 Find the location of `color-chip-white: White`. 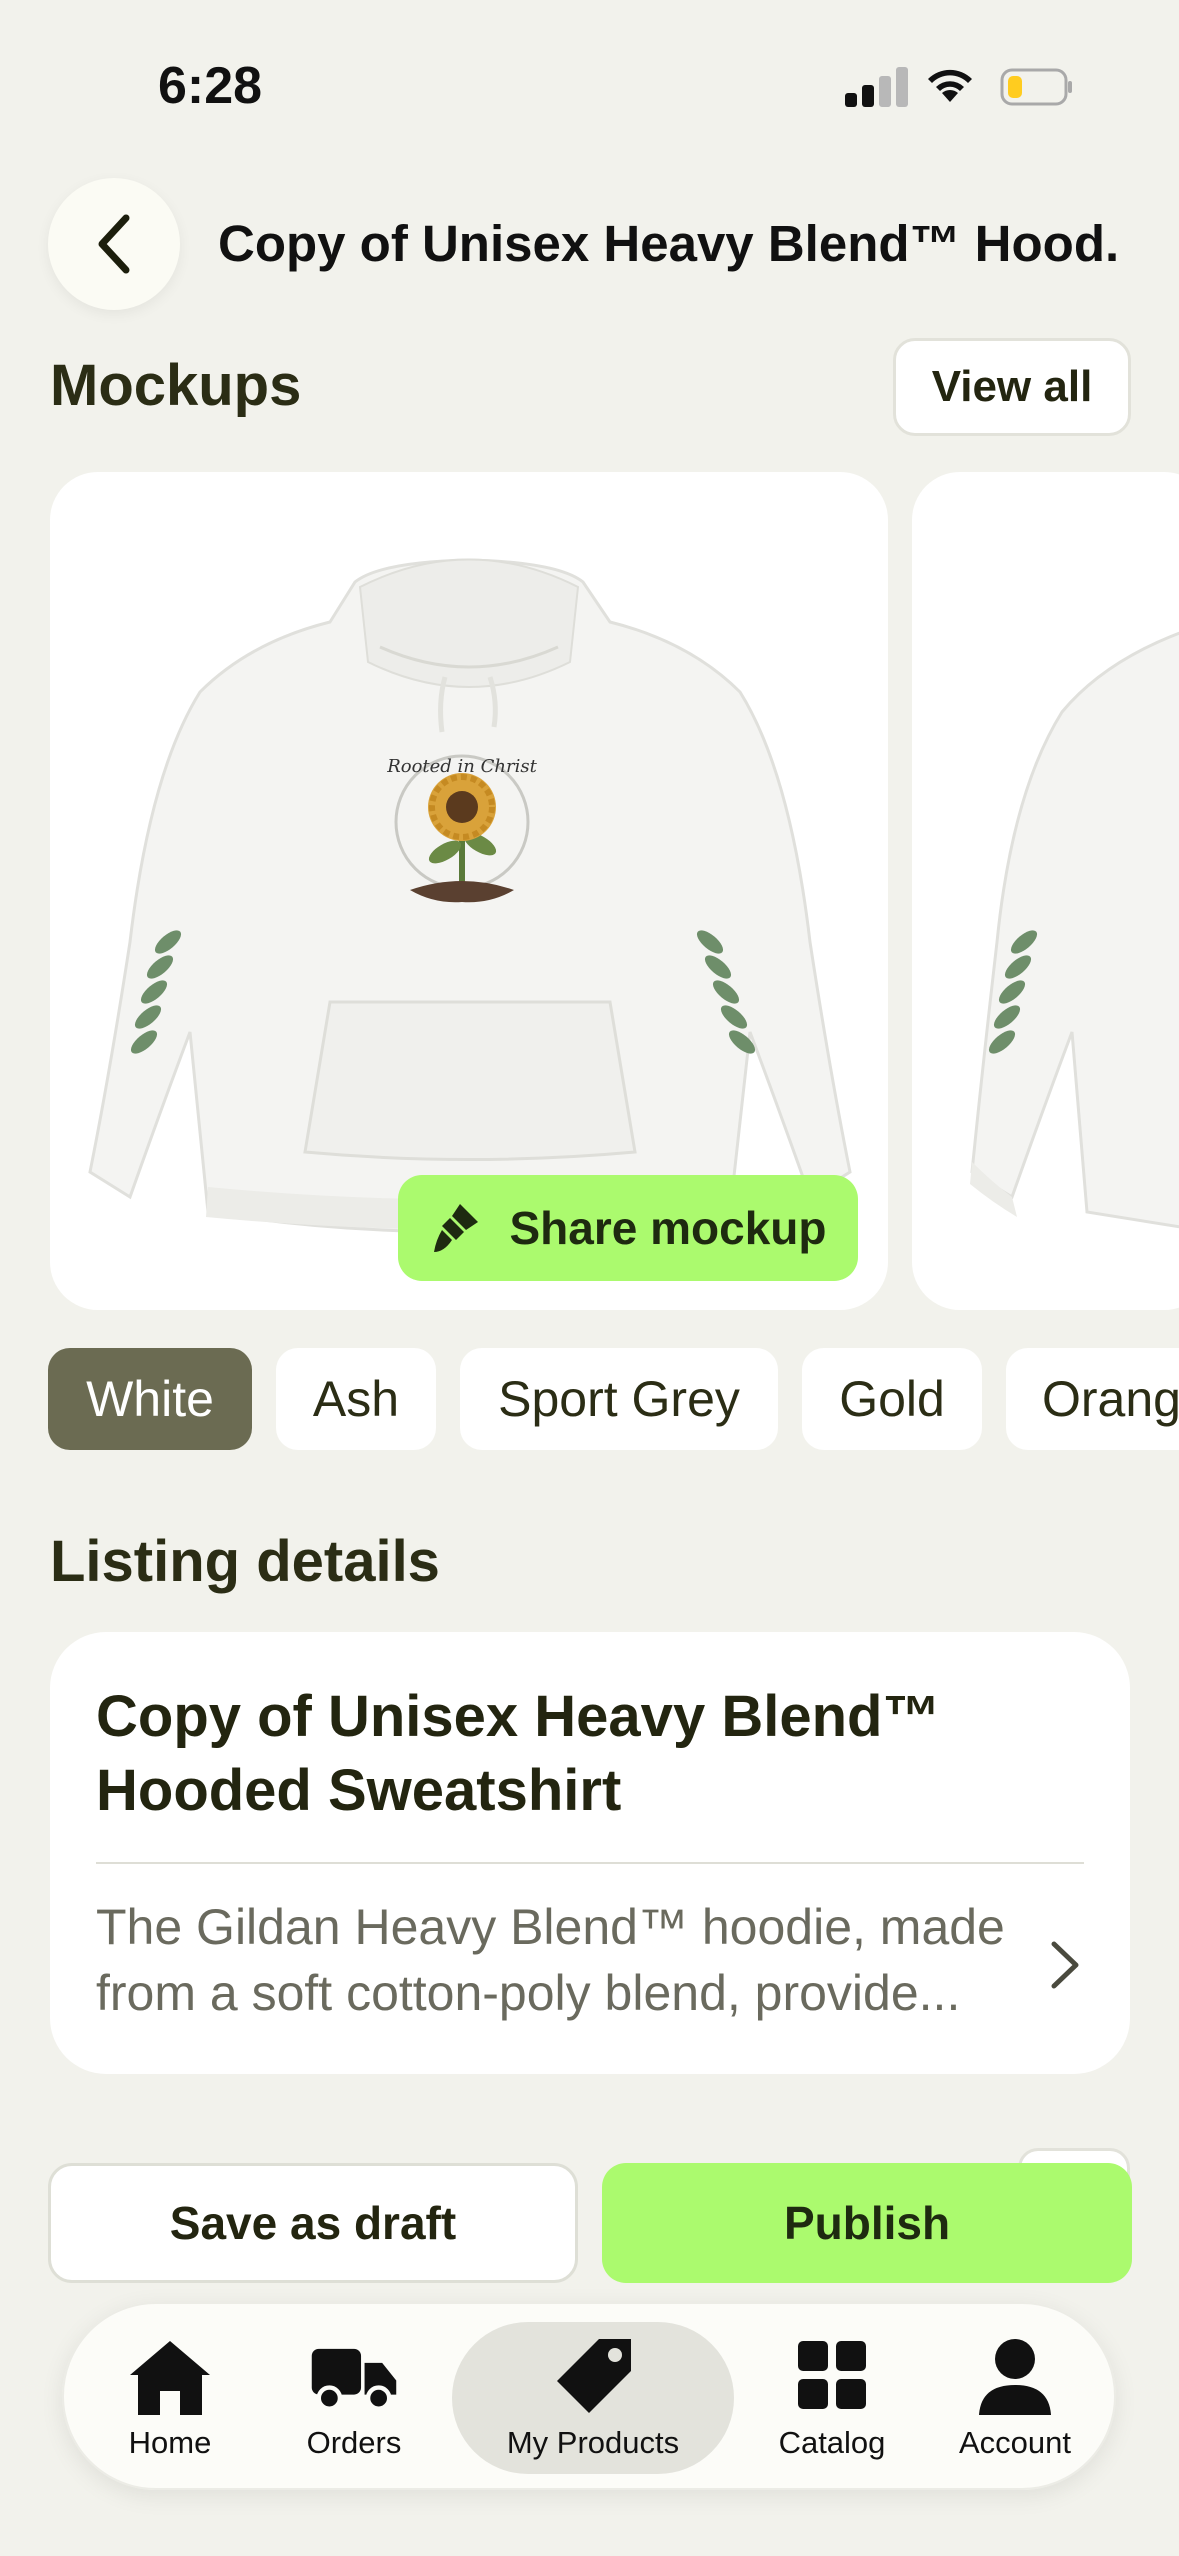

color-chip-white: White is located at coordinates (150, 1399).